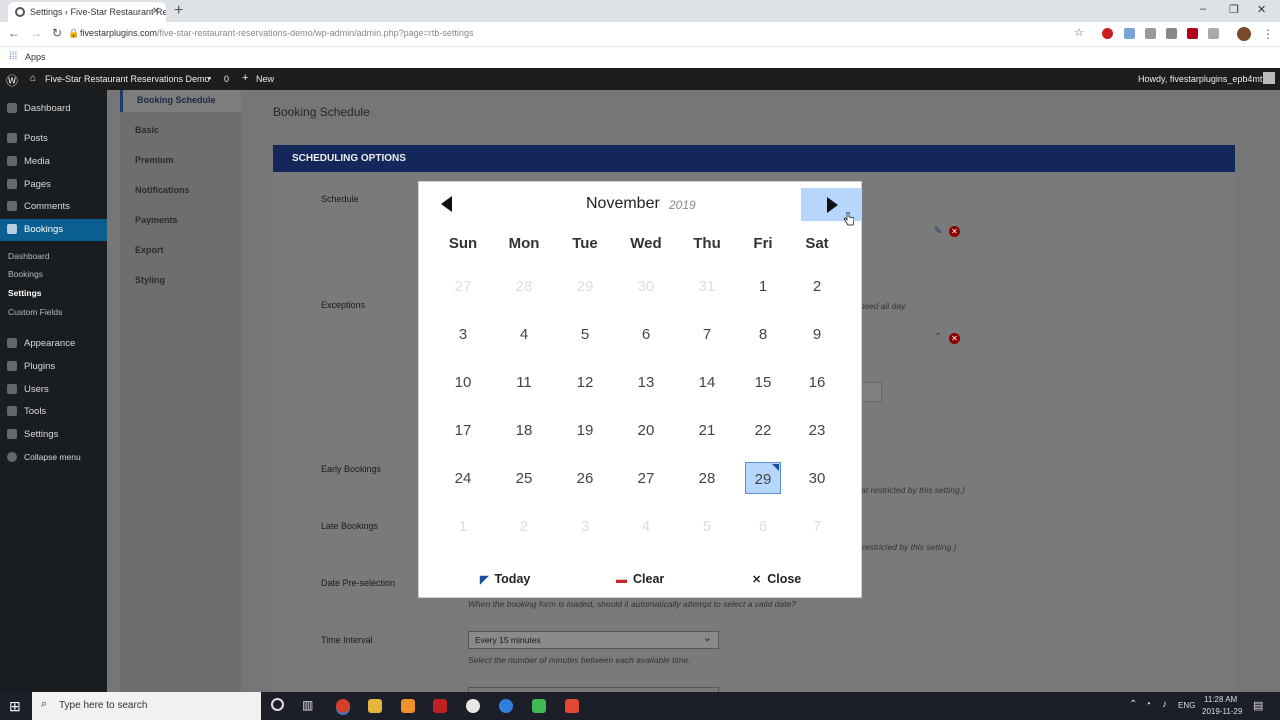 Image resolution: width=1280 pixels, height=720 pixels. I want to click on time-interval-select: Every 15 minutes, so click(593, 640).